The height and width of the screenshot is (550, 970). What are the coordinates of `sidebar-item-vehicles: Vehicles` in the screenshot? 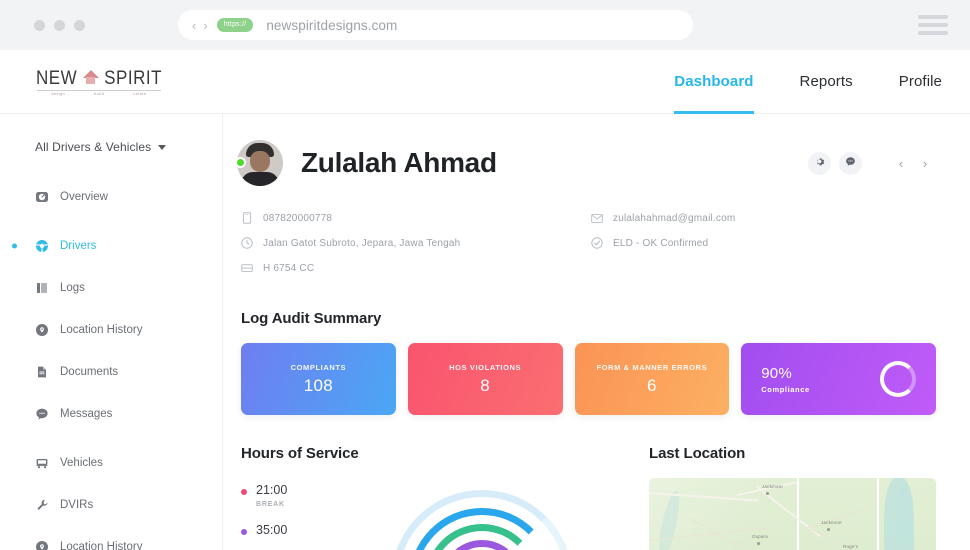 It's located at (111, 462).